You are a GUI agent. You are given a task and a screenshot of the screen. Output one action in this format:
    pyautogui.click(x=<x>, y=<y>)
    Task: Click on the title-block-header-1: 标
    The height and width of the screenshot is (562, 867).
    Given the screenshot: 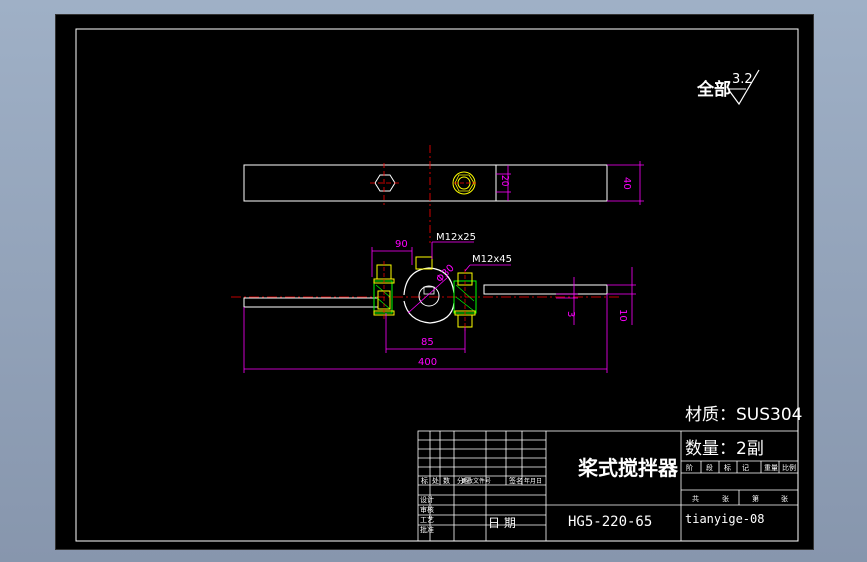 What is the action you would take?
    pyautogui.click(x=424, y=480)
    